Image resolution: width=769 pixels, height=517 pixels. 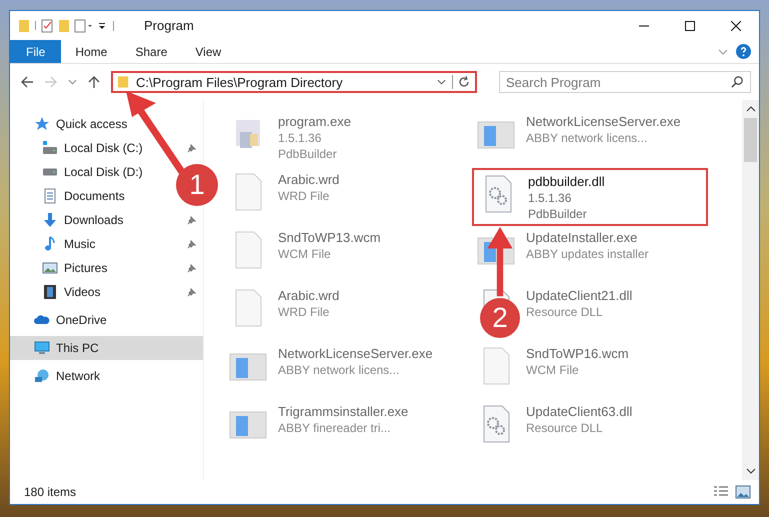 I want to click on file-name: SndToWP16.wcm, so click(x=577, y=354).